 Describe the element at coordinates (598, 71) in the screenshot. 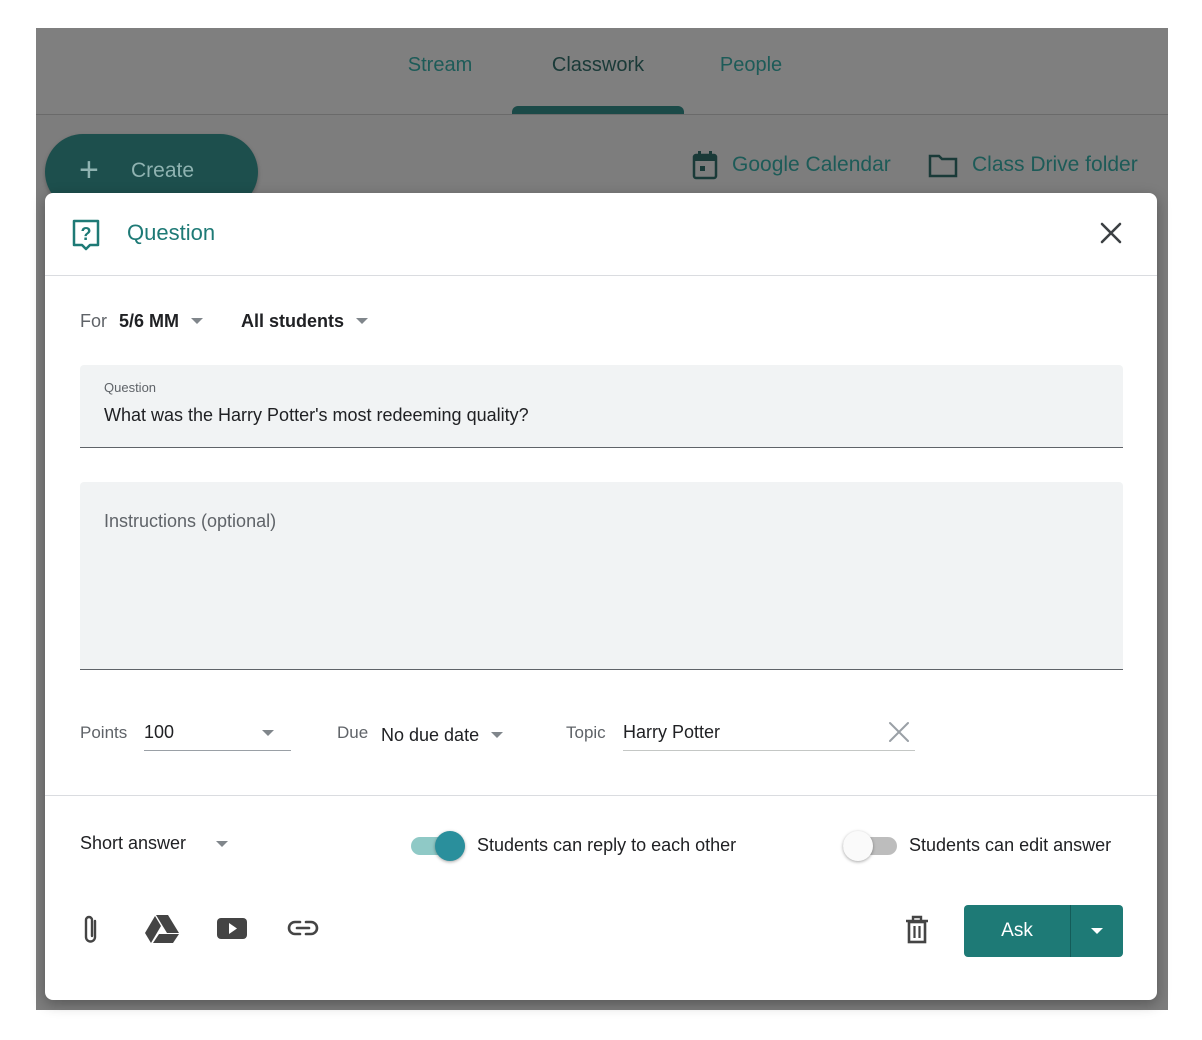

I see `tab-classwork: Classwork` at that location.